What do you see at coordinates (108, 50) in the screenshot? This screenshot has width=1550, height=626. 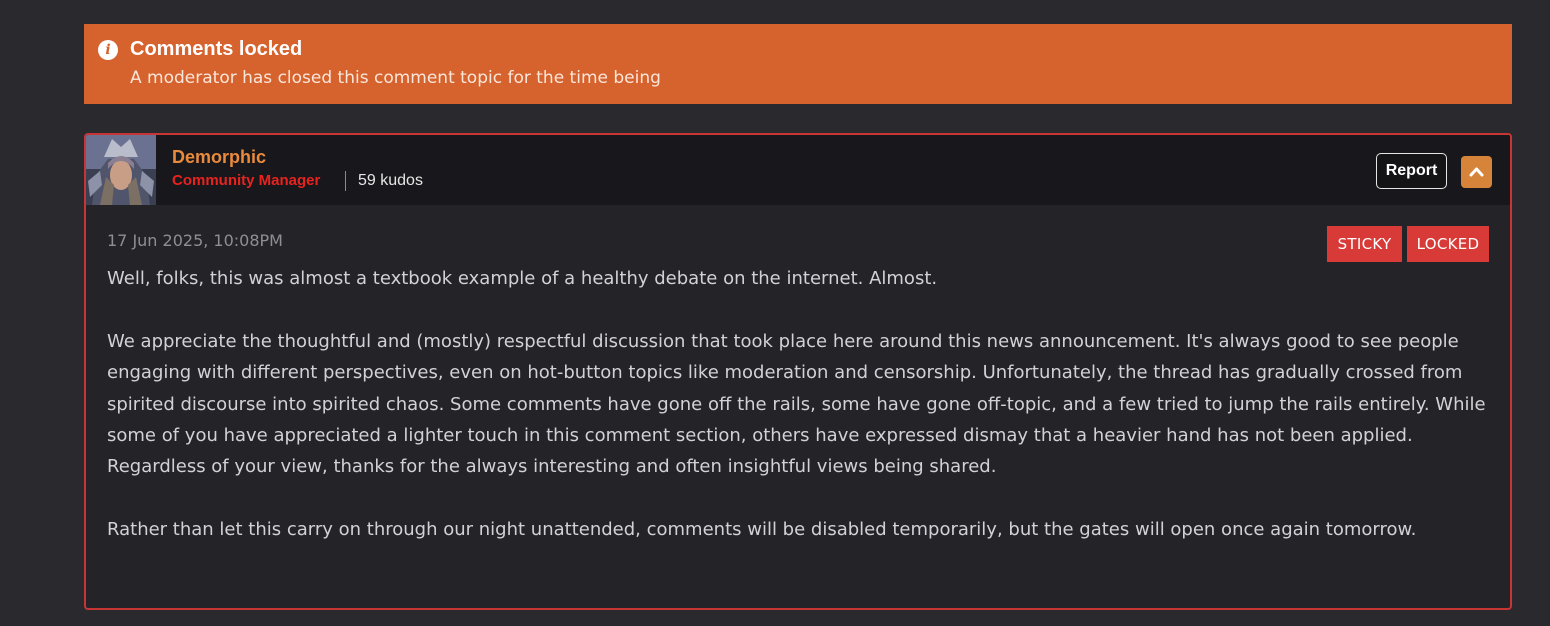 I see `info-icon: i` at bounding box center [108, 50].